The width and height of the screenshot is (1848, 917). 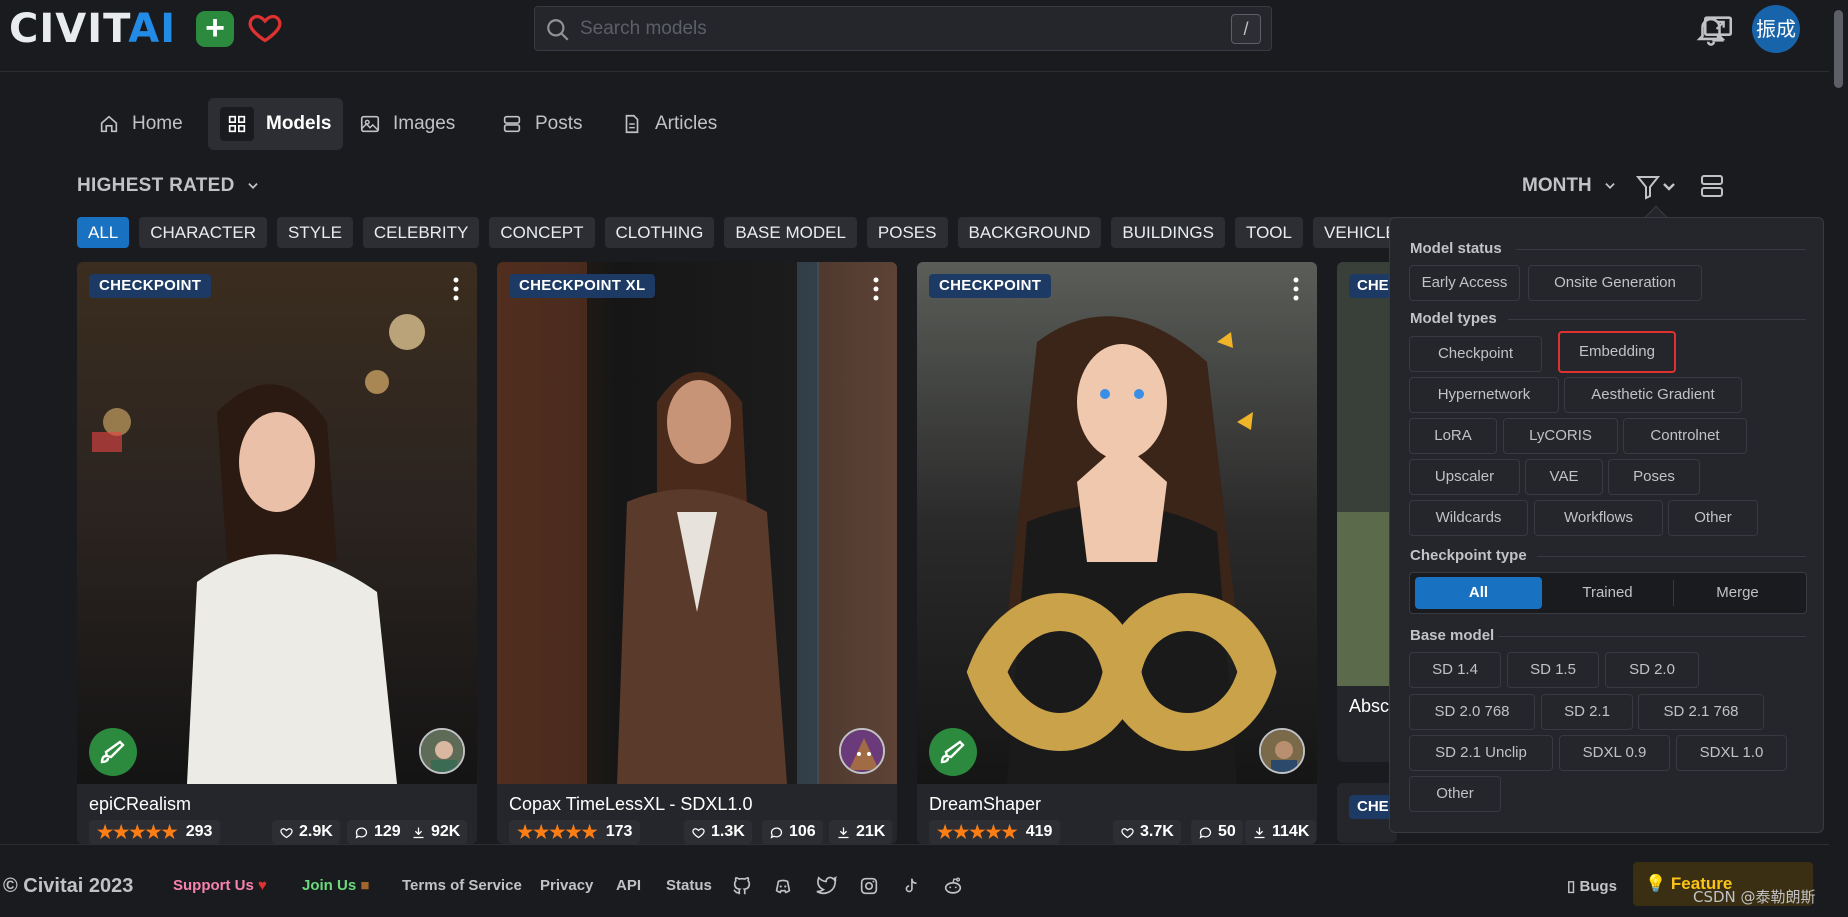 I want to click on watermark: CSDN @泰勒朗斯, so click(x=1754, y=897).